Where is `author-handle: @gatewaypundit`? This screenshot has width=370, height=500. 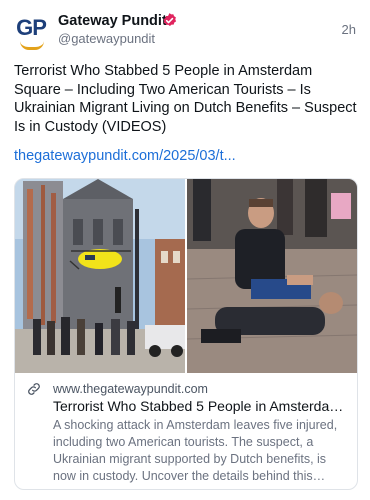
author-handle: @gatewaypundit is located at coordinates (106, 39).